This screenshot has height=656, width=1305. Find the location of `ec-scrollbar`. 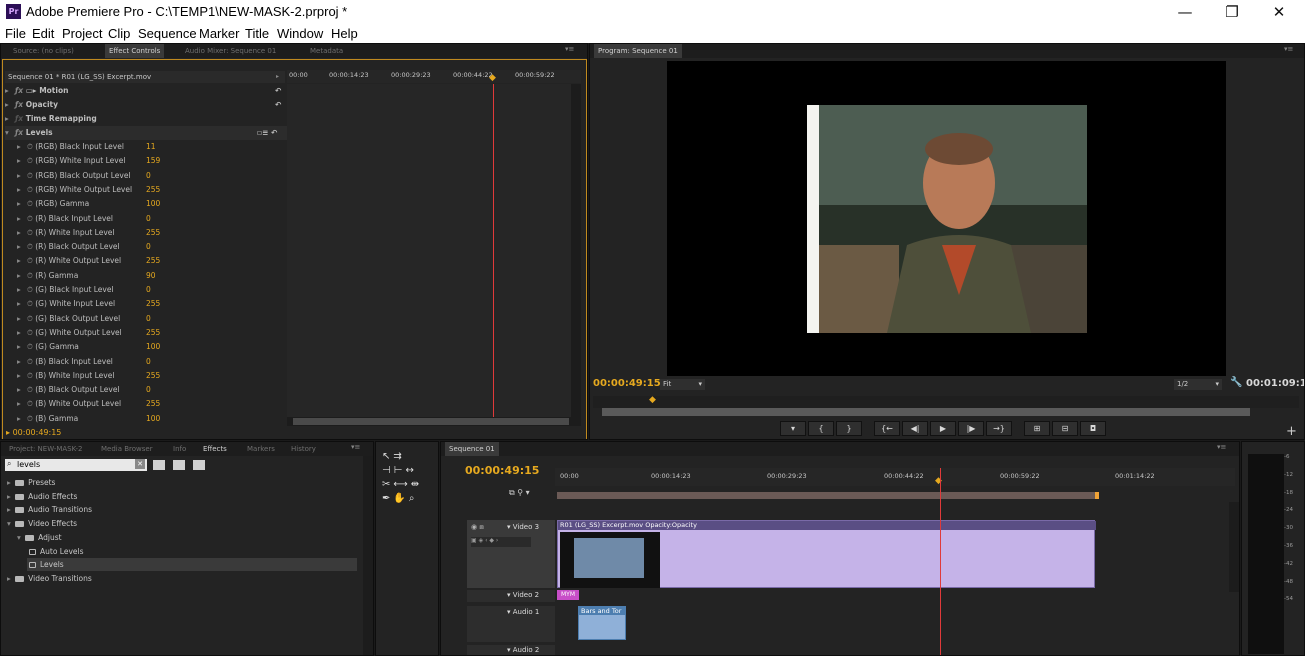

ec-scrollbar is located at coordinates (434, 421).